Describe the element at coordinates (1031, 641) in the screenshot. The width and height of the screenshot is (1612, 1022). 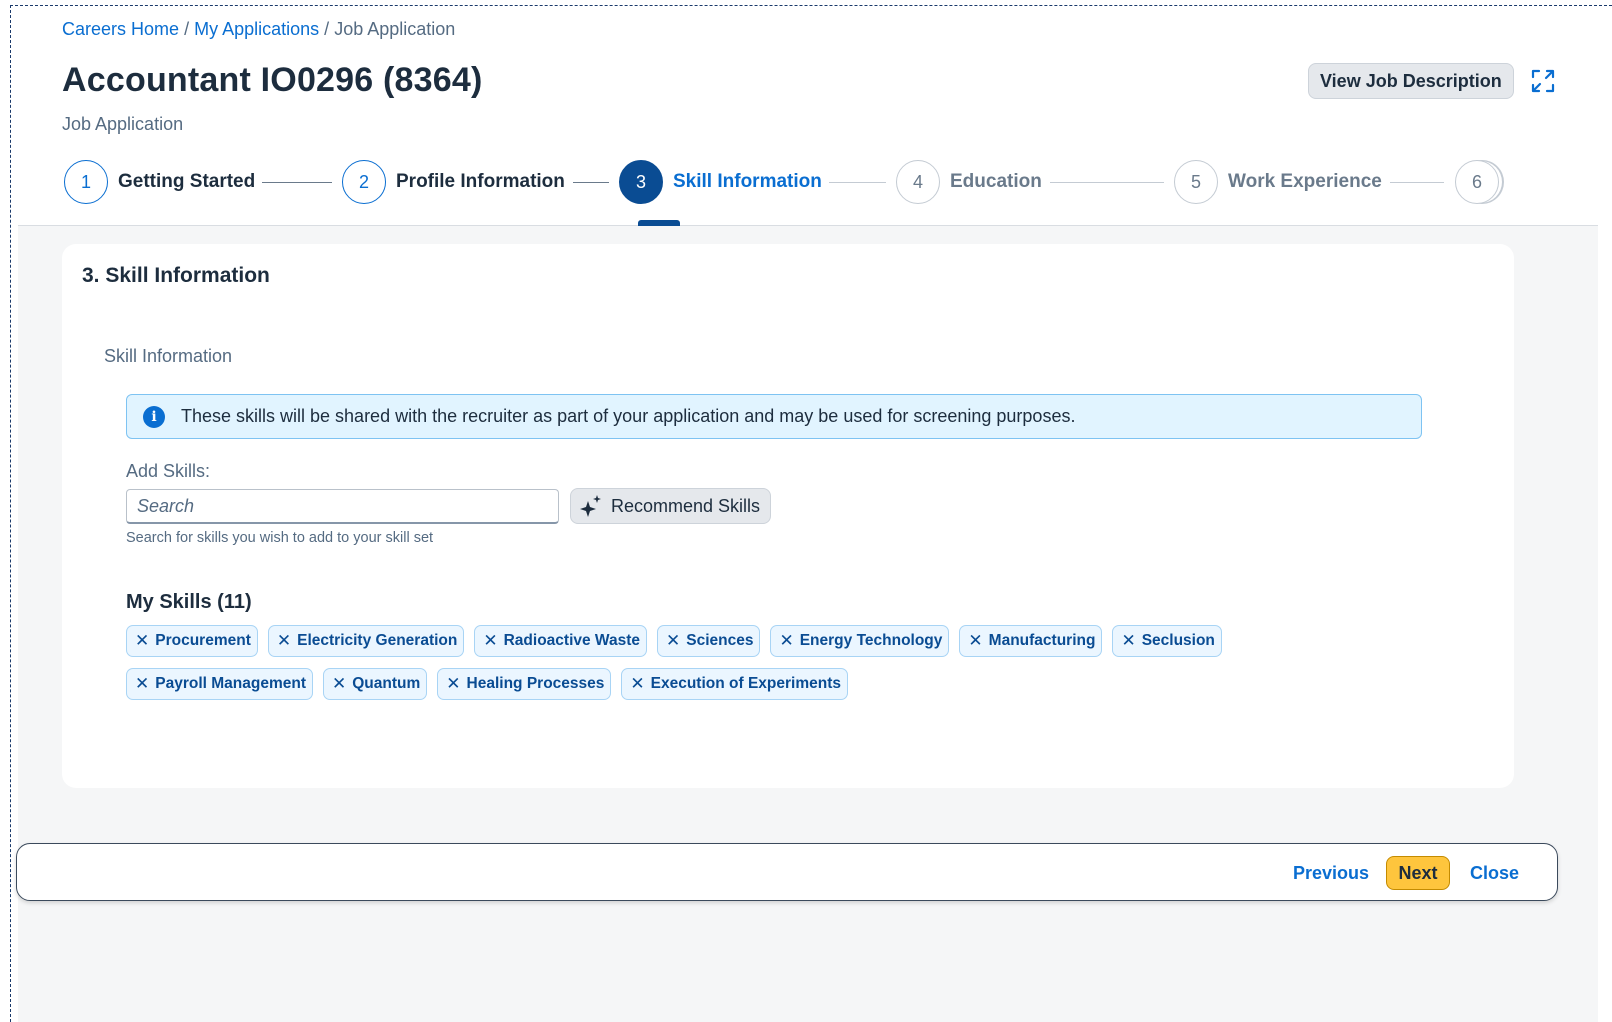
I see `skill-chip: ✕ Manufacturing` at that location.